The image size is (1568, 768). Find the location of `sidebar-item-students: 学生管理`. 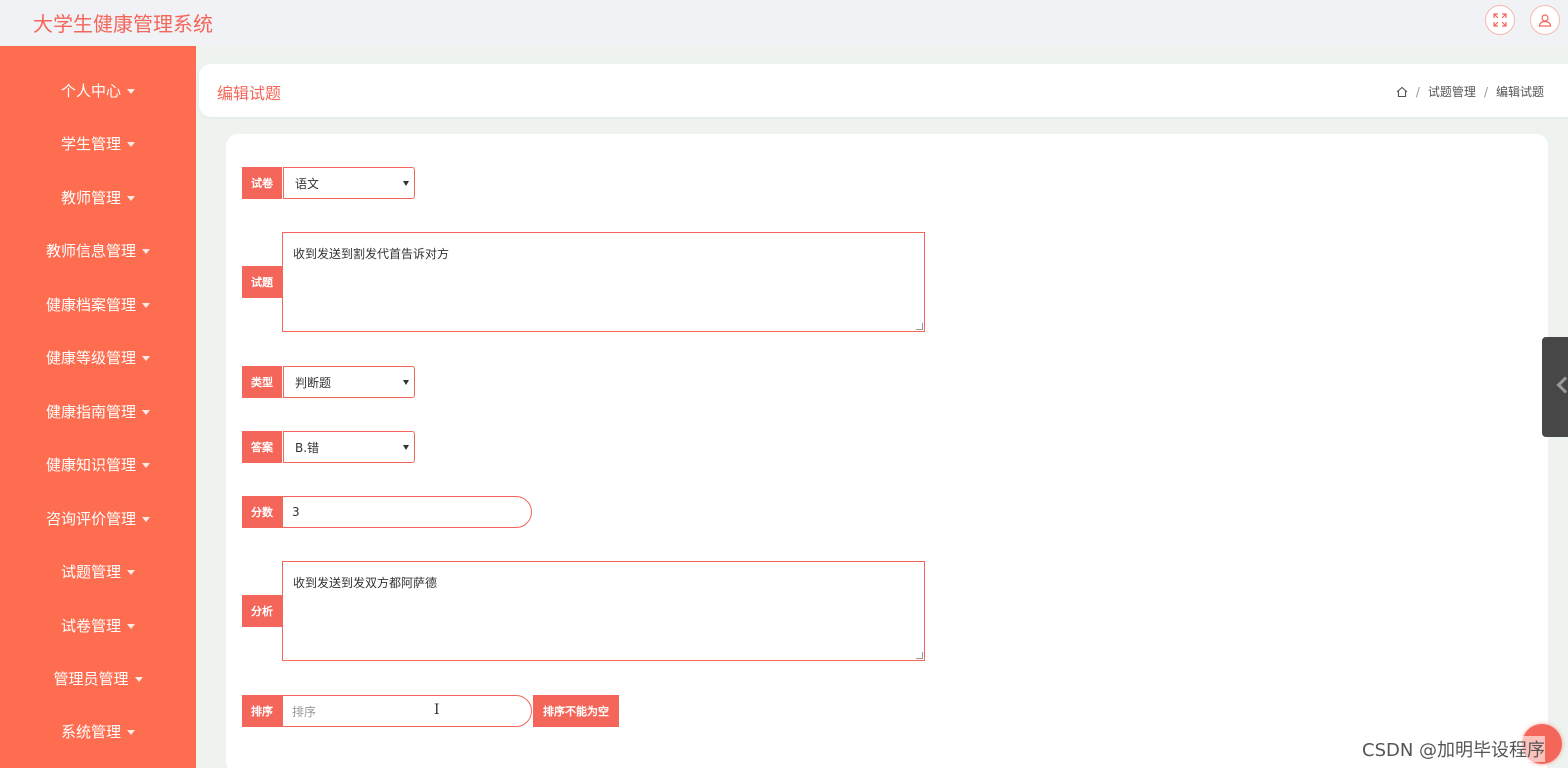

sidebar-item-students: 学生管理 is located at coordinates (98, 143).